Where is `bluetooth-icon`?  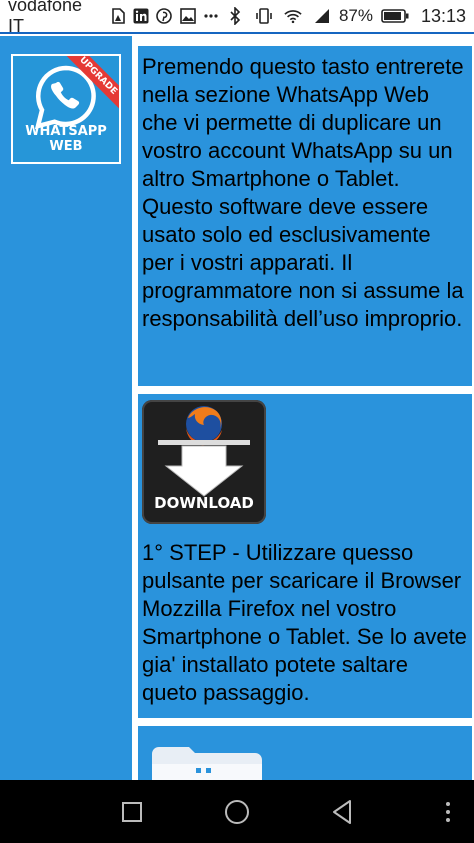 bluetooth-icon is located at coordinates (235, 16).